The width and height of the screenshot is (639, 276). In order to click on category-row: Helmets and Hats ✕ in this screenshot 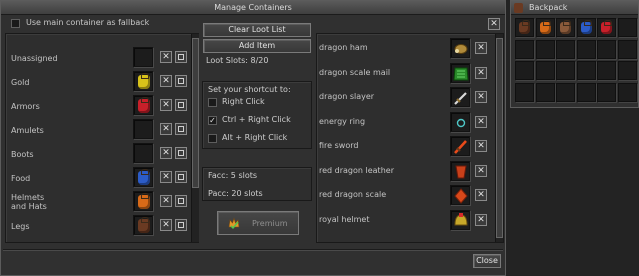, I will do `click(99, 202)`.